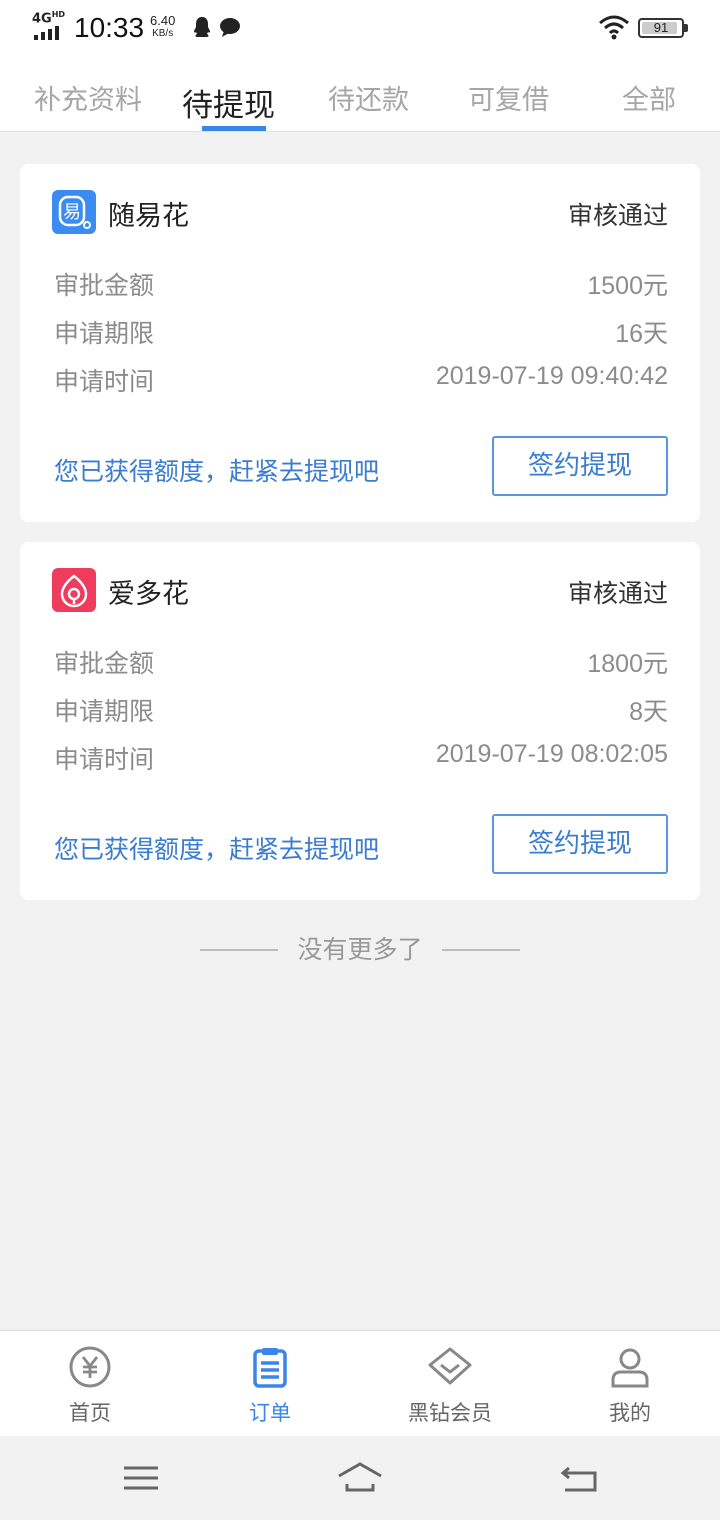 The height and width of the screenshot is (1520, 720). Describe the element at coordinates (580, 1478) in the screenshot. I see `back-icon` at that location.